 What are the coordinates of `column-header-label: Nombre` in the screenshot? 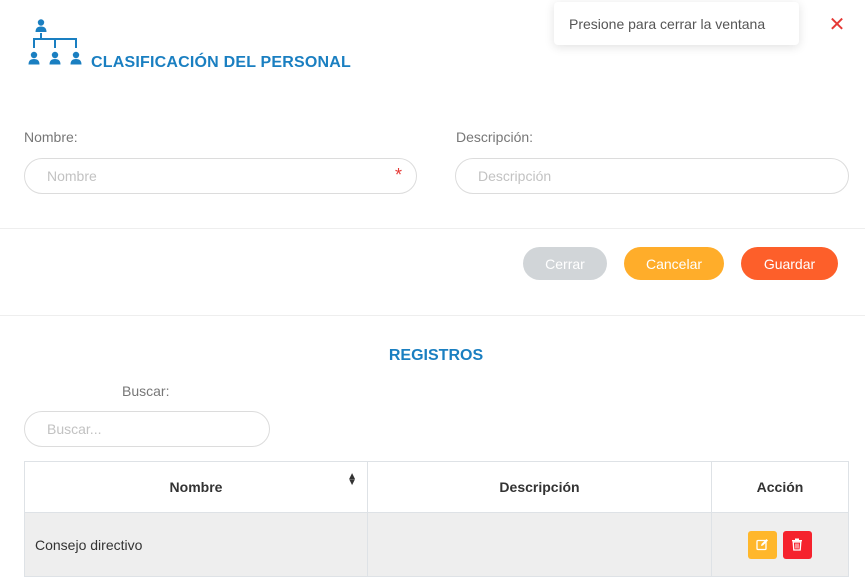 It's located at (196, 487).